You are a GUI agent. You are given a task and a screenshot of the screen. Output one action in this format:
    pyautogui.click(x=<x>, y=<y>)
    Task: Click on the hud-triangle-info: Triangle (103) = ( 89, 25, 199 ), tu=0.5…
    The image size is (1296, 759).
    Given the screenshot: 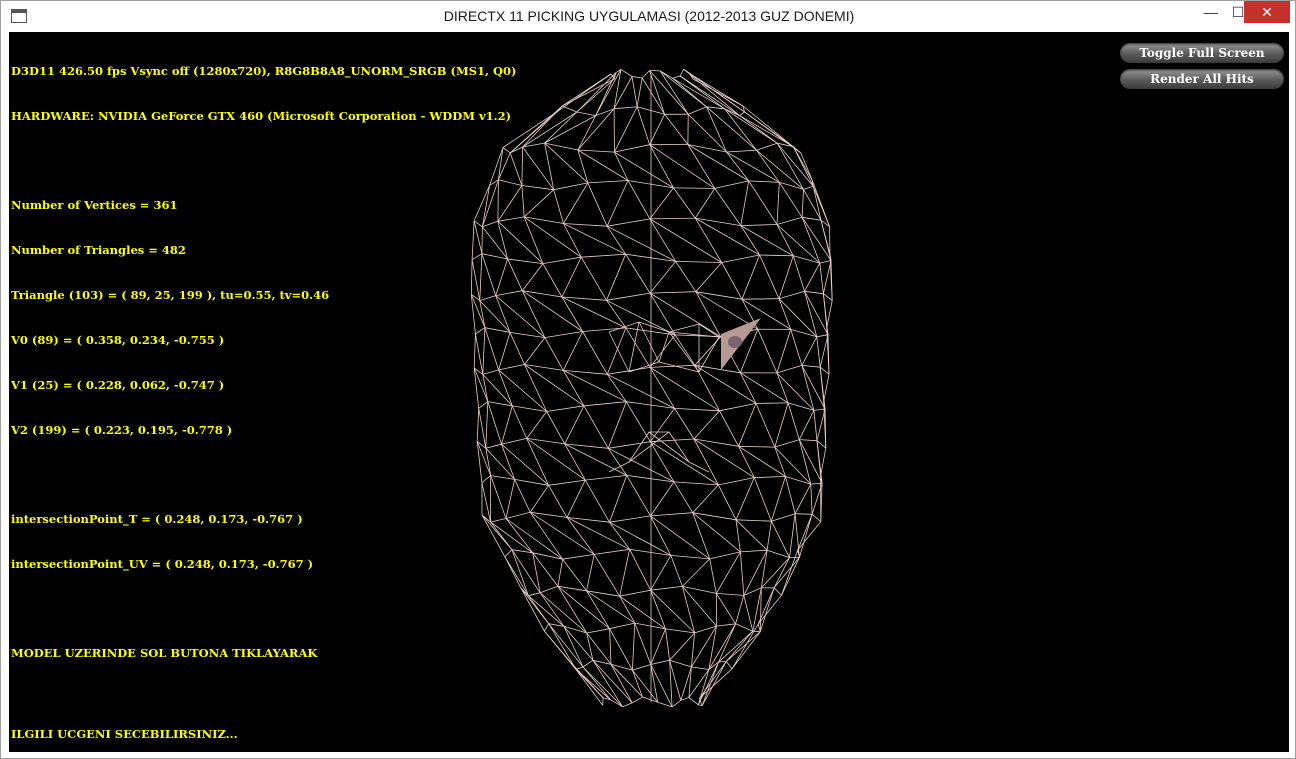 What is the action you would take?
    pyautogui.click(x=170, y=295)
    